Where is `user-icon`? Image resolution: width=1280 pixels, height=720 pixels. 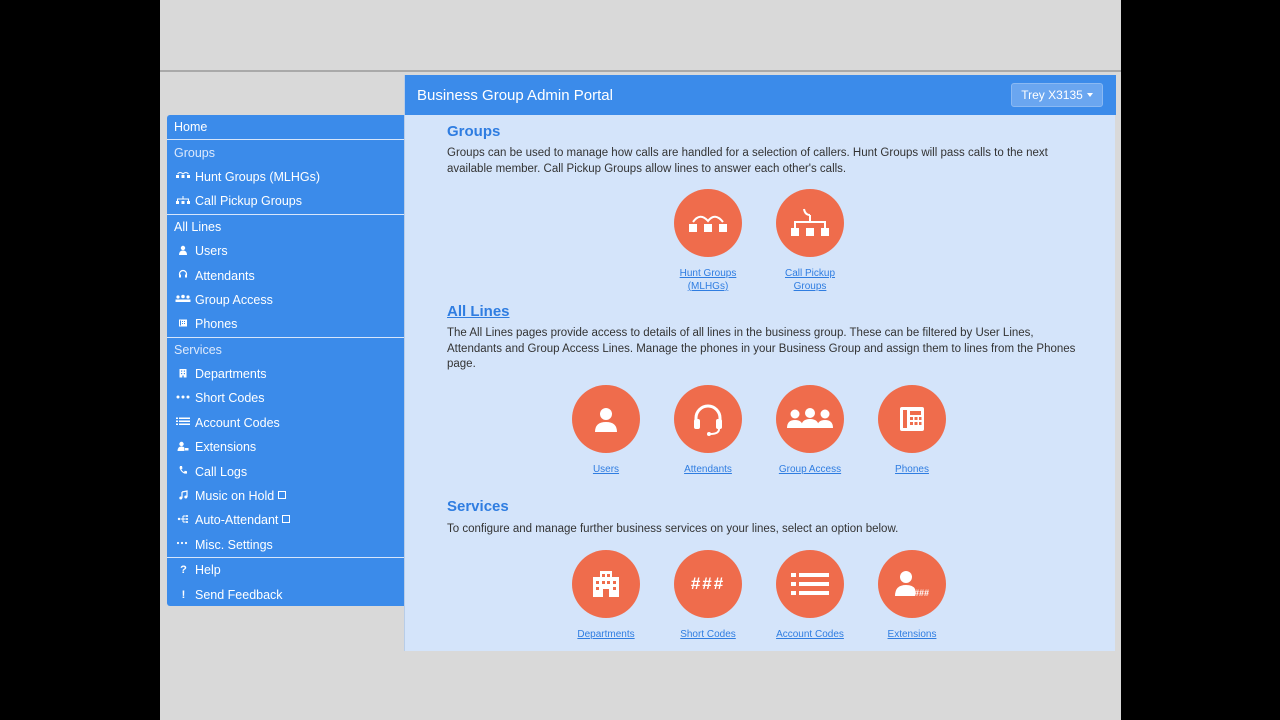 user-icon is located at coordinates (183, 251).